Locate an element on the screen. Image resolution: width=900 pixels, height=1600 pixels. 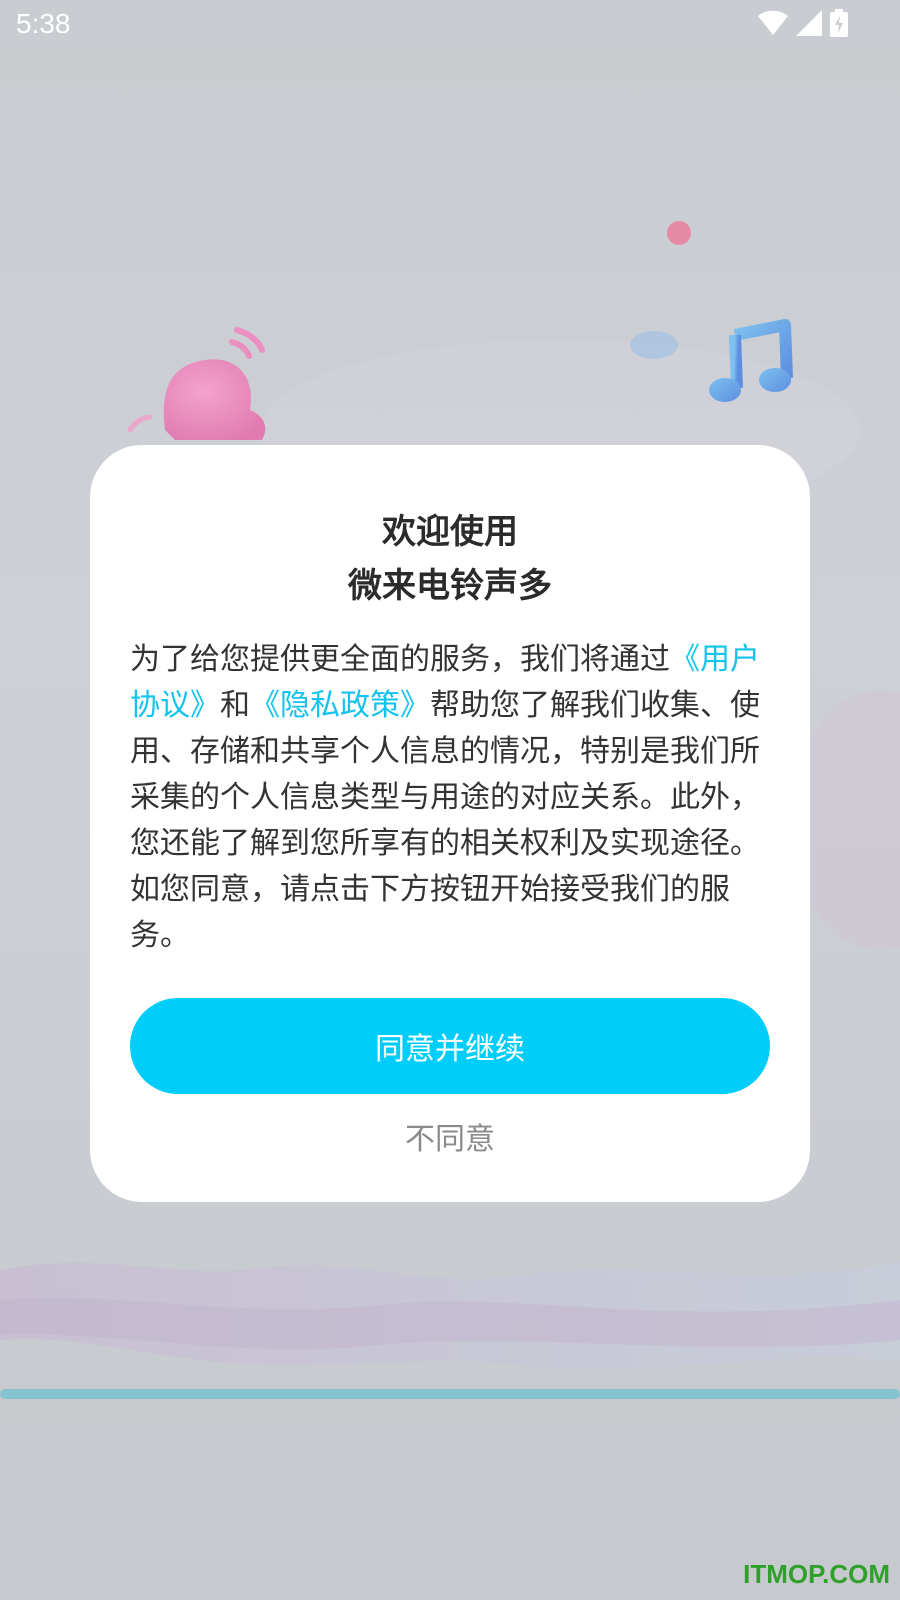
disagree-button: 不同意 is located at coordinates (450, 1136).